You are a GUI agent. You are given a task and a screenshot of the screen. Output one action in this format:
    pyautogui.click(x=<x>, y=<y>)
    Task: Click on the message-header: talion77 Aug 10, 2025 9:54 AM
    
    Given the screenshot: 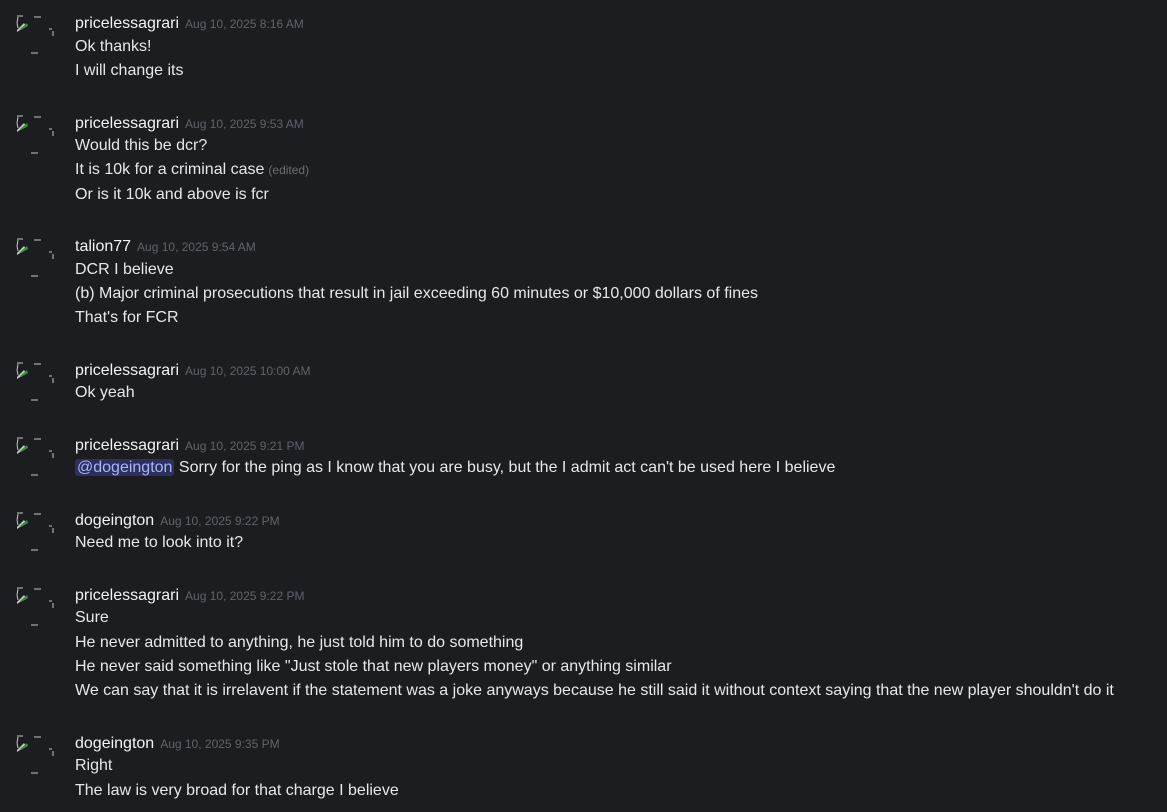 What is the action you would take?
    pyautogui.click(x=165, y=247)
    